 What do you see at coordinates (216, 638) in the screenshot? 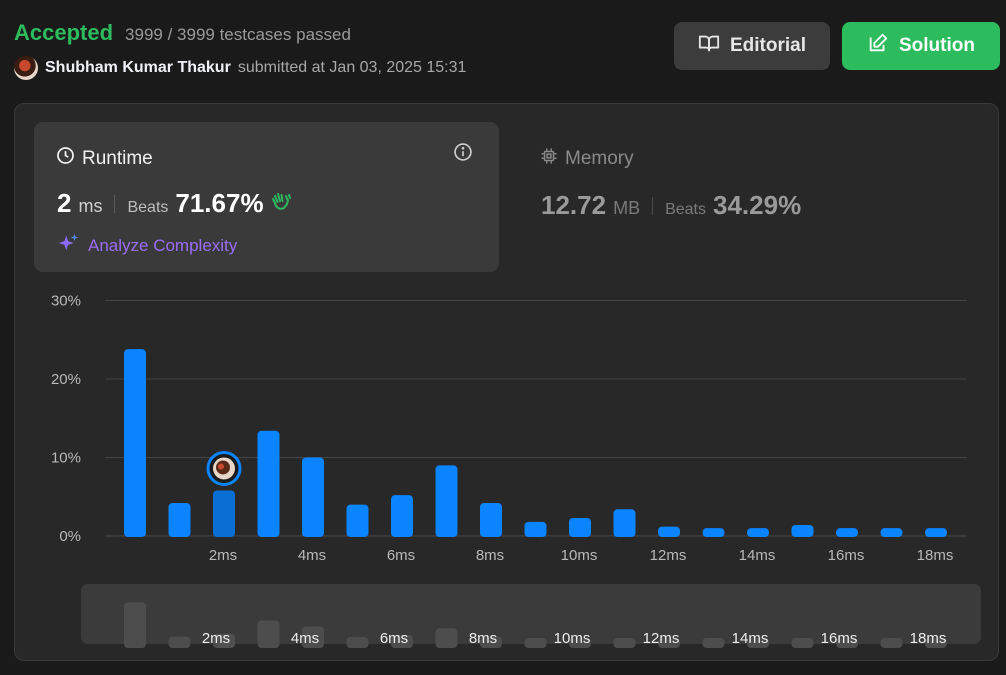
I see `overview-tick-label: 2ms` at bounding box center [216, 638].